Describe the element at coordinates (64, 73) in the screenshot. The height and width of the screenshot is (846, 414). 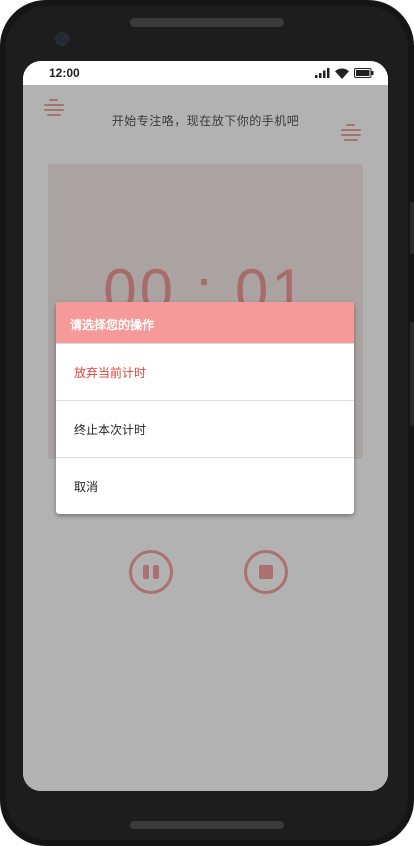
I see `status-time: 12:00` at that location.